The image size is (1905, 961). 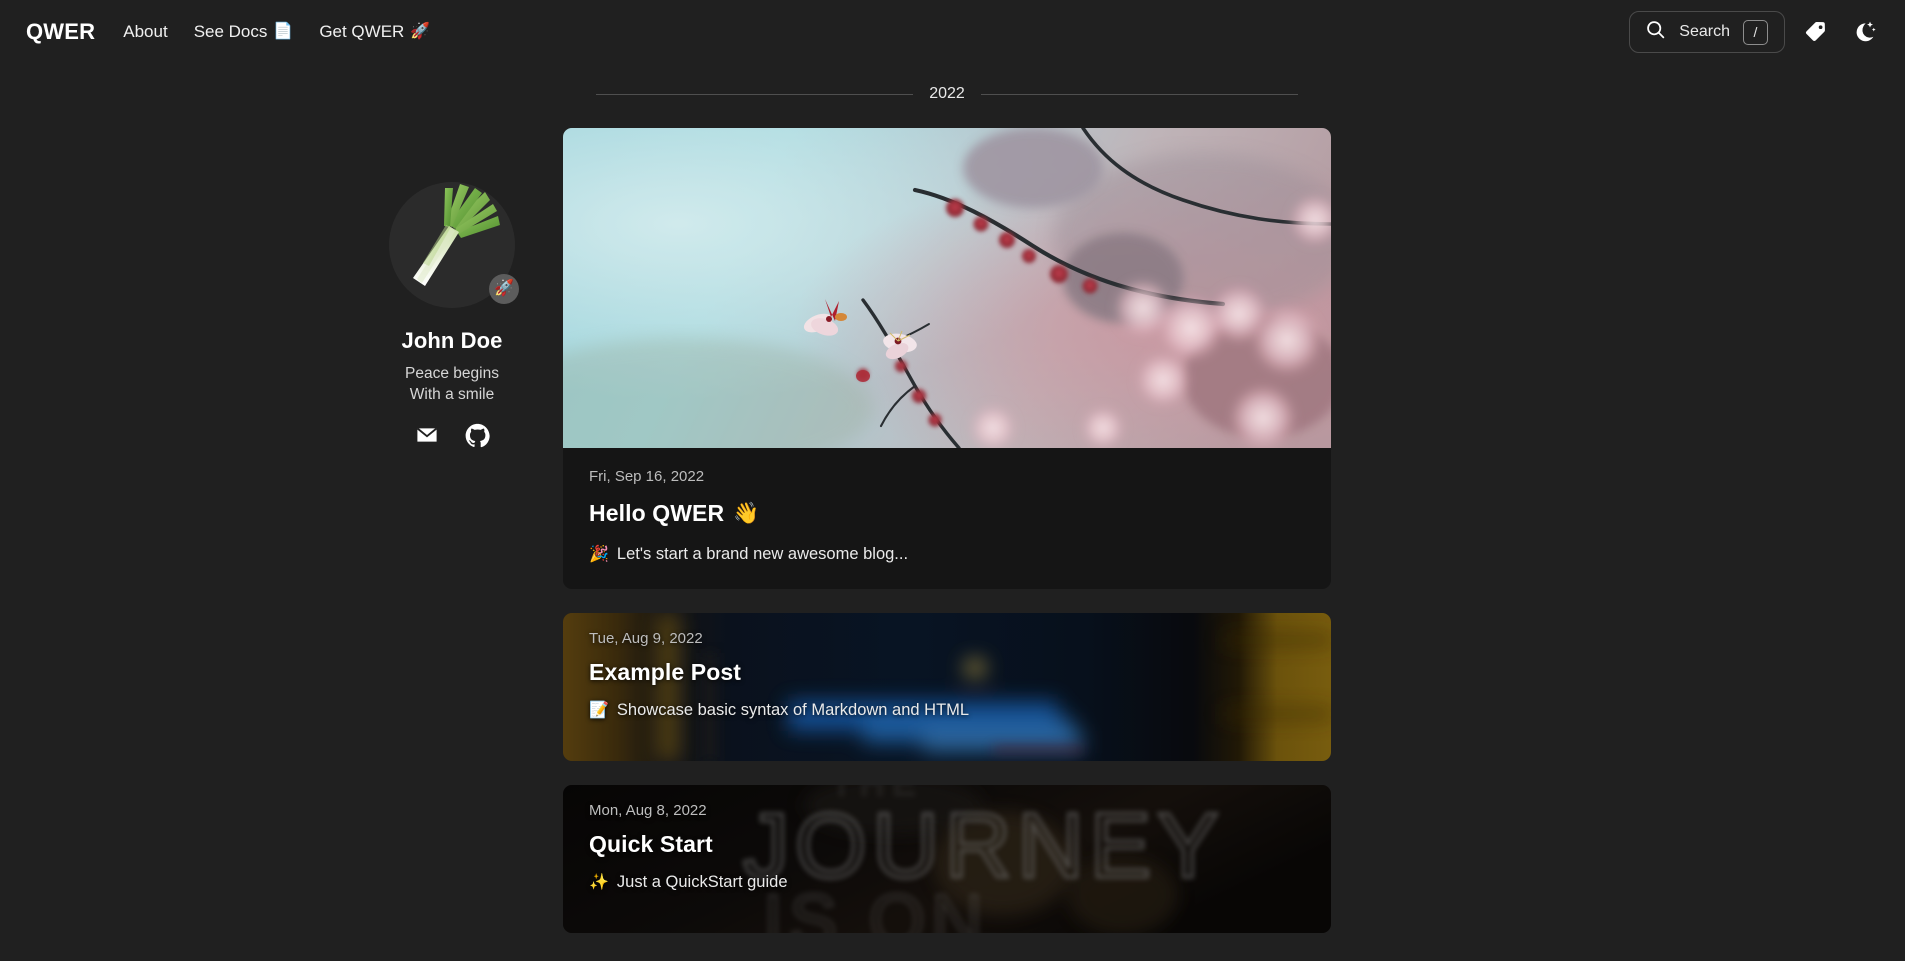 What do you see at coordinates (947, 844) in the screenshot?
I see `post-title: Quick Start` at bounding box center [947, 844].